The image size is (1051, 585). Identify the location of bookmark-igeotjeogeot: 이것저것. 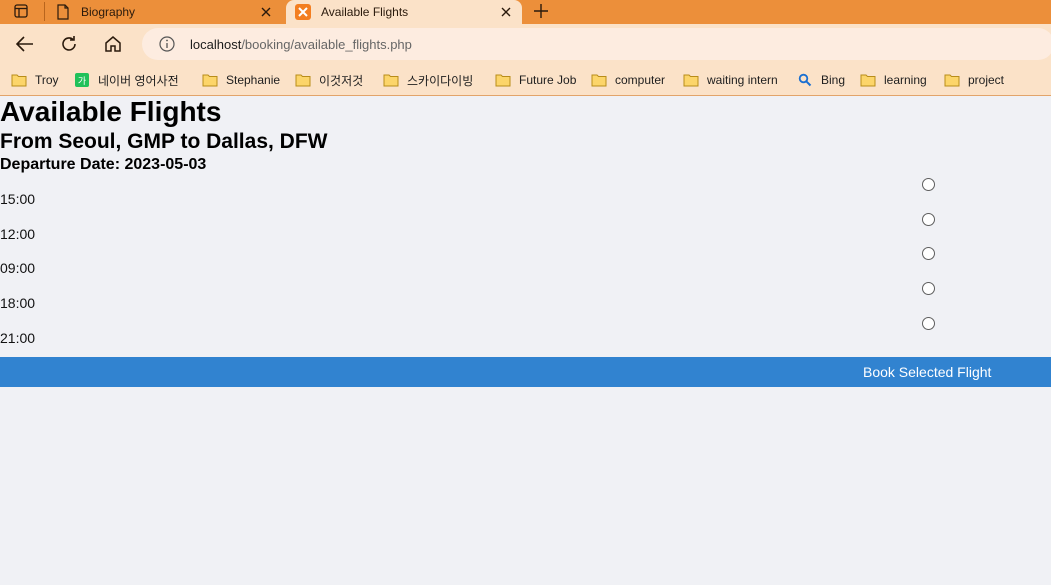
(329, 80).